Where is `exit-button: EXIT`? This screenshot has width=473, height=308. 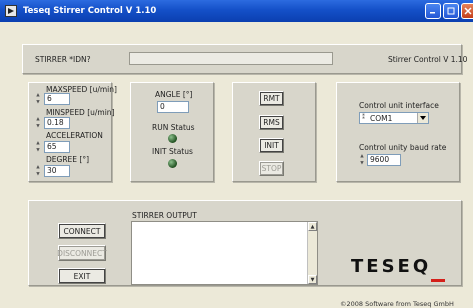 exit-button: EXIT is located at coordinates (82, 276).